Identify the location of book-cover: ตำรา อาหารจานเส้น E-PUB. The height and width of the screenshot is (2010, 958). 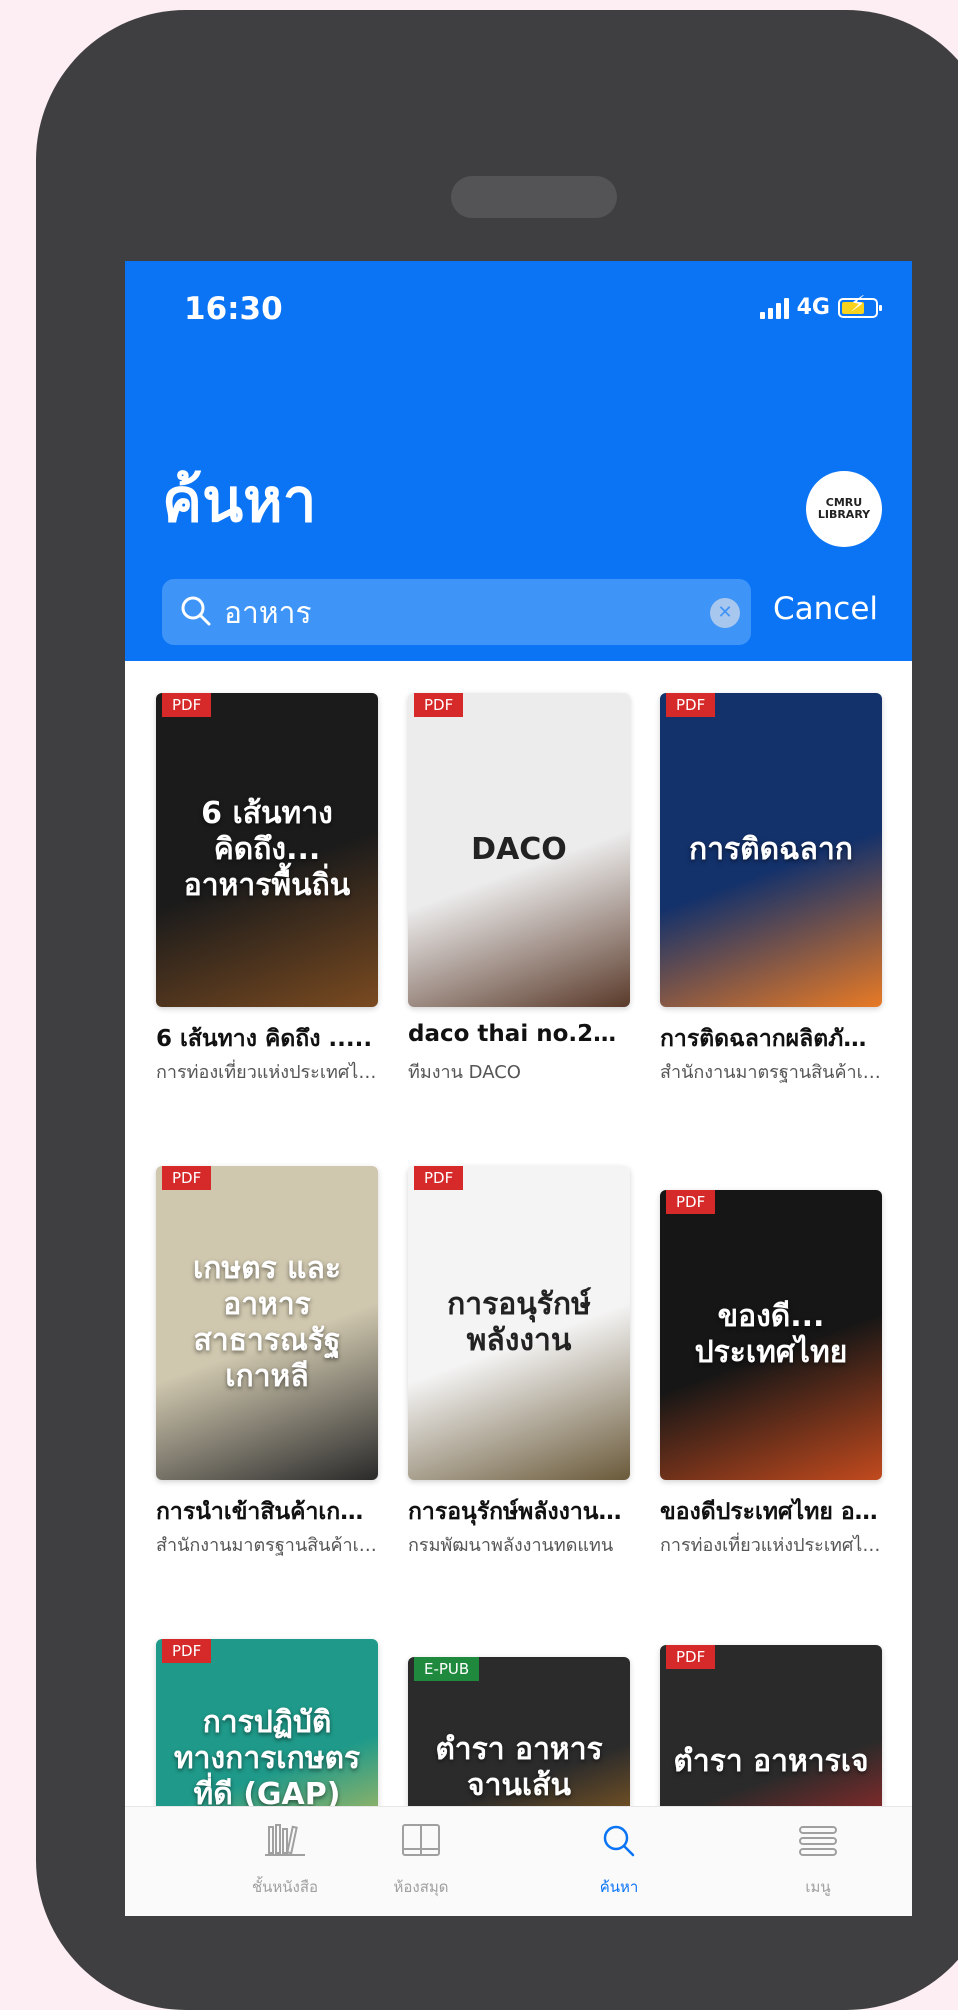
(519, 1736).